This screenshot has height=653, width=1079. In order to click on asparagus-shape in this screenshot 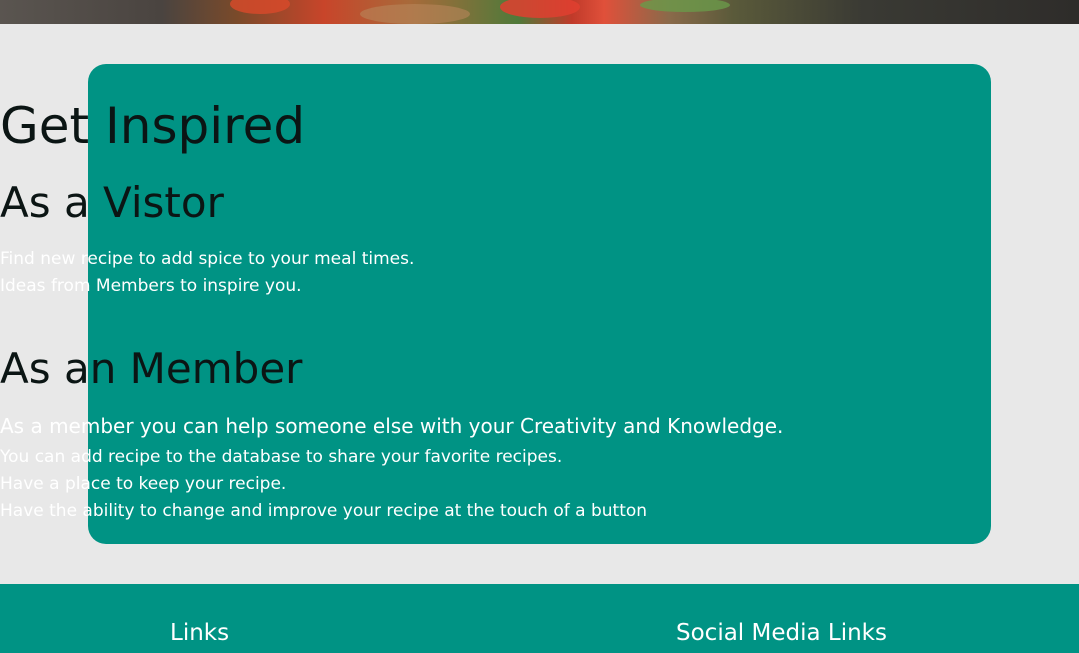, I will do `click(685, 6)`.